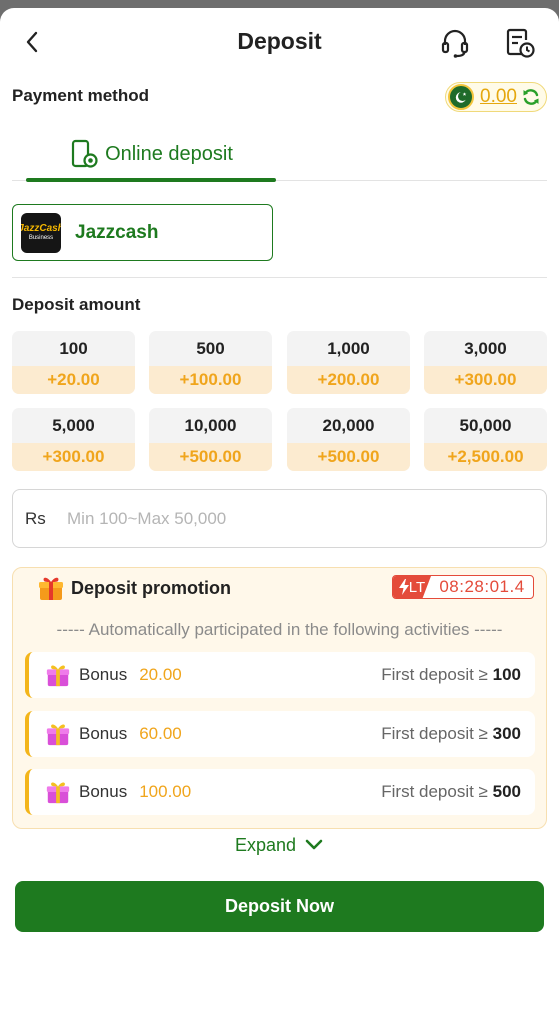  Describe the element at coordinates (485, 348) in the screenshot. I see `amount-value: 3,000` at that location.